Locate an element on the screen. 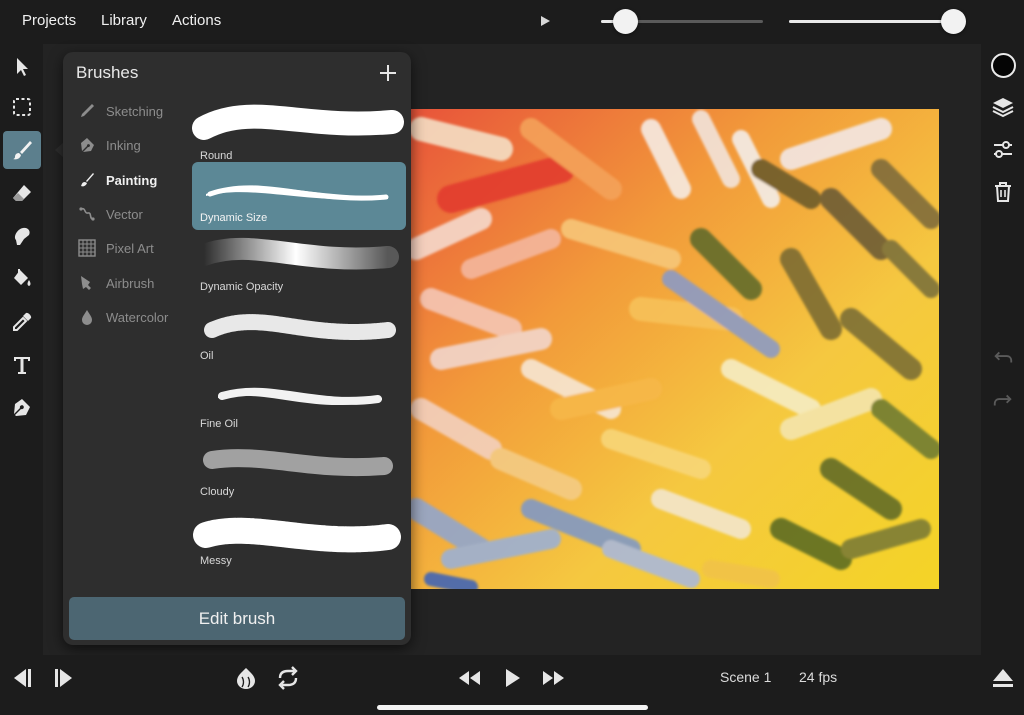 The width and height of the screenshot is (1024, 715). play-preview-icon is located at coordinates (545, 21).